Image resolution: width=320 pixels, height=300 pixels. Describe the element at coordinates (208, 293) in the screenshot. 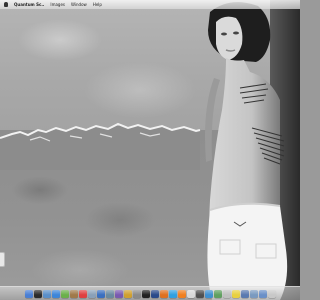

I see `app-store-icon` at that location.